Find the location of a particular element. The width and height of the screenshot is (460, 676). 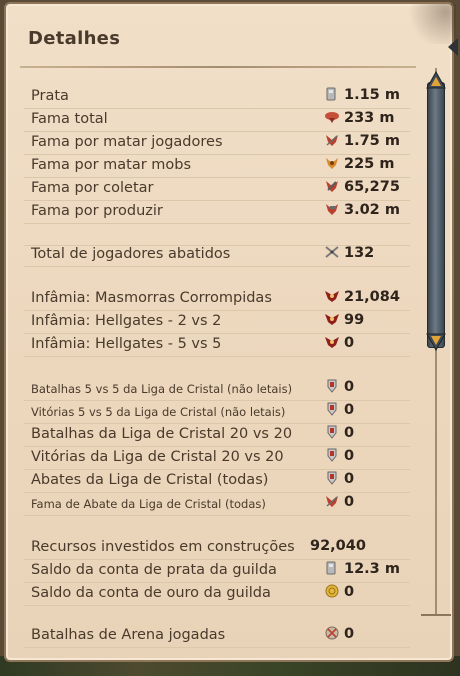

pve-fame-icon is located at coordinates (332, 163).